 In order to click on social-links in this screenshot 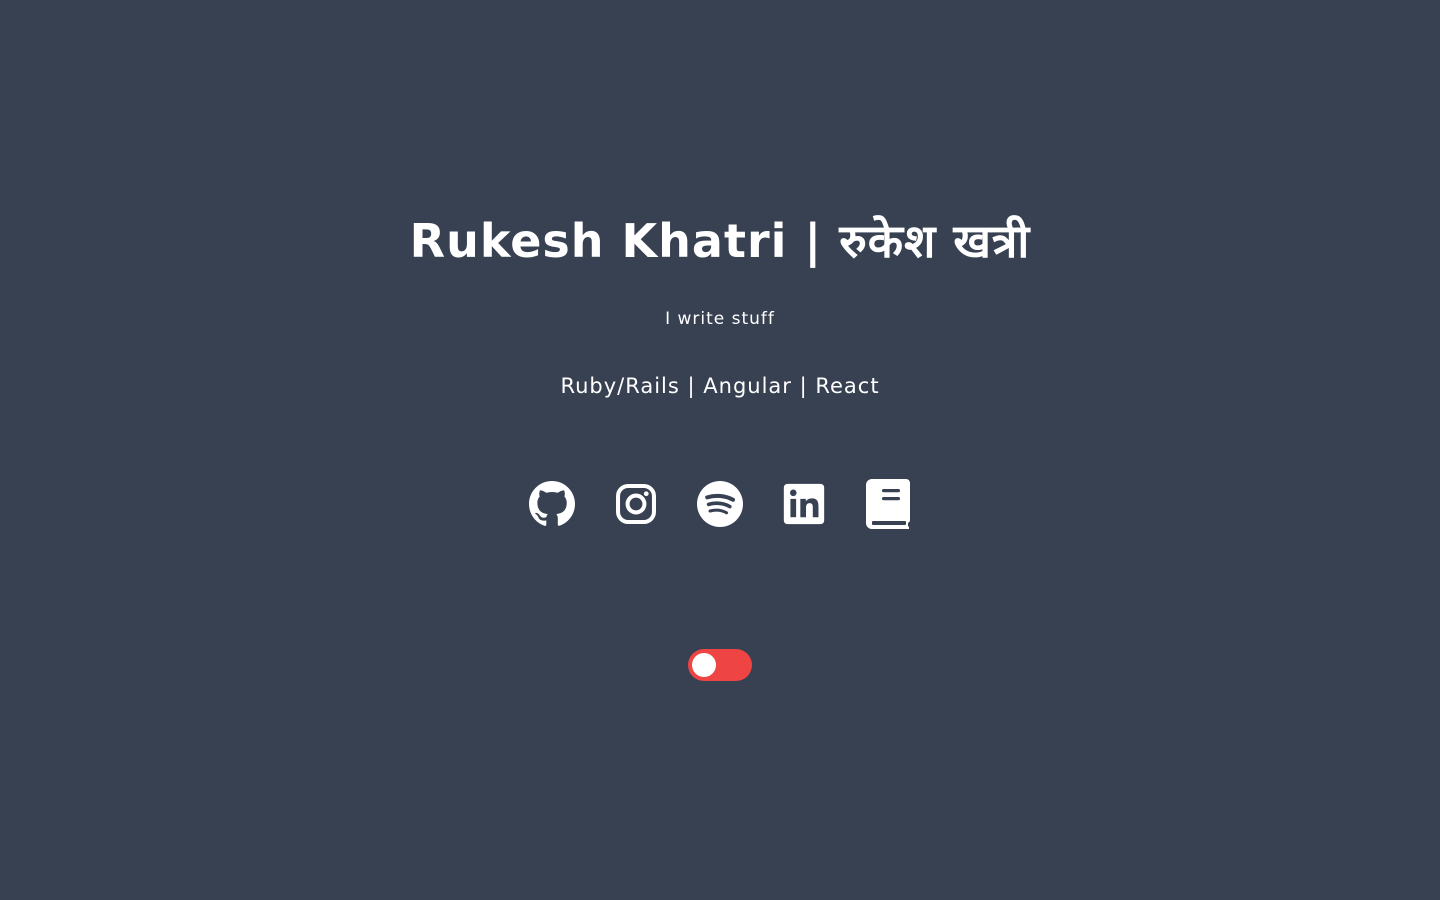, I will do `click(720, 504)`.